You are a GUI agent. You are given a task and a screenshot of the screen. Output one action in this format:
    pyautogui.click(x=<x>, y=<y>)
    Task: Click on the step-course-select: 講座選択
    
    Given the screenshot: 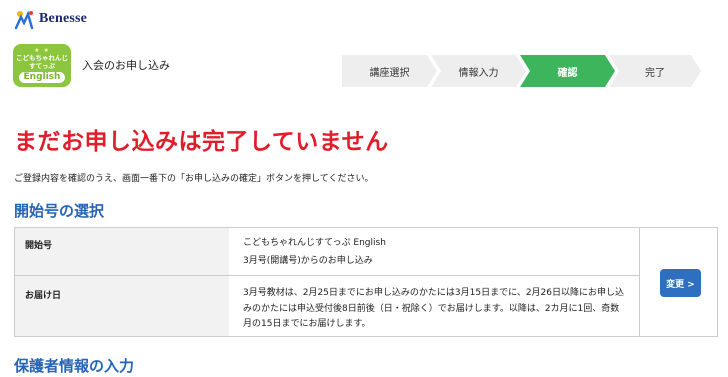 What is the action you would take?
    pyautogui.click(x=389, y=71)
    